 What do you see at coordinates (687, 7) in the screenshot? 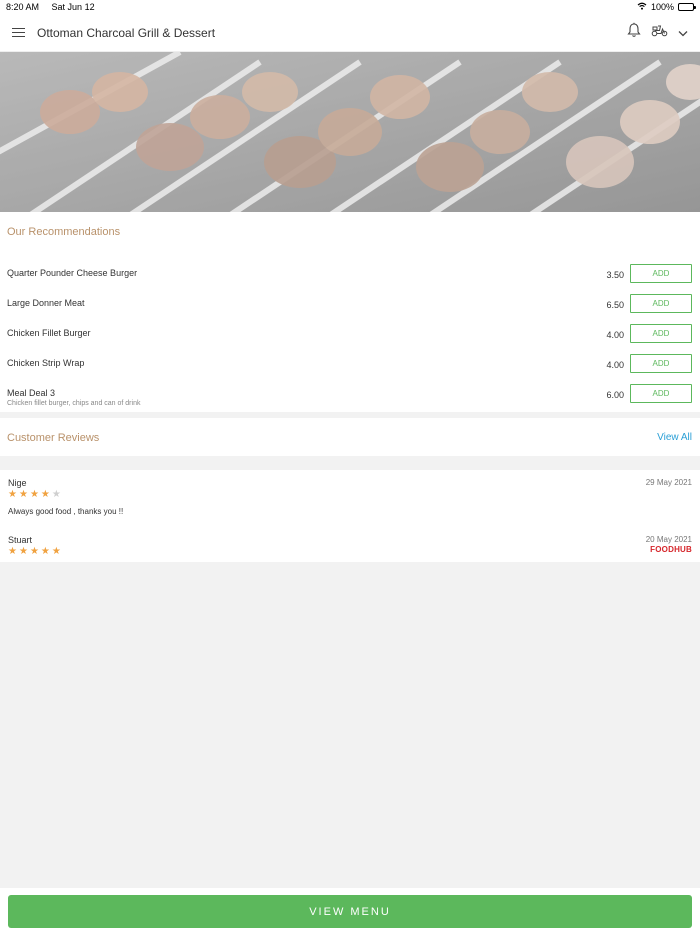
I see `battery-icon` at bounding box center [687, 7].